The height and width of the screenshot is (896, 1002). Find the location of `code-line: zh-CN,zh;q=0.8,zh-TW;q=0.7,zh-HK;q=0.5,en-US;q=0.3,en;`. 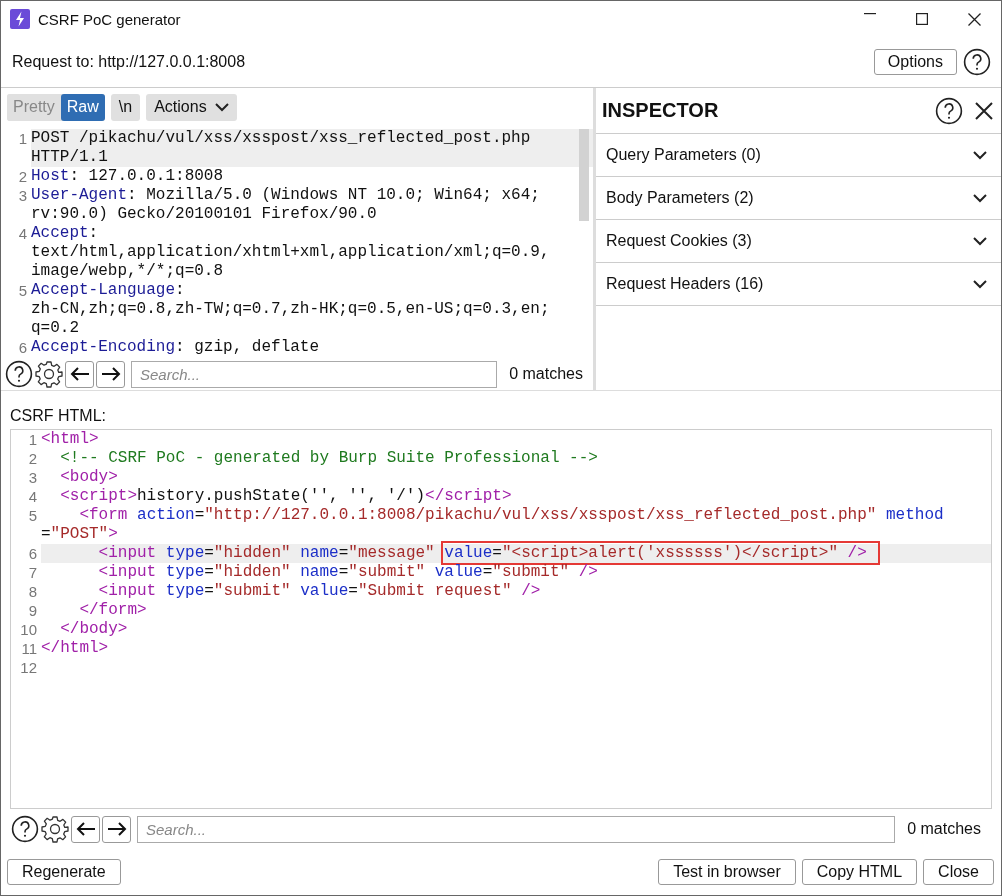

code-line: zh-CN,zh;q=0.8,zh-TW;q=0.7,zh-HK;q=0.5,en-US;q=0.3,en; is located at coordinates (291, 309).